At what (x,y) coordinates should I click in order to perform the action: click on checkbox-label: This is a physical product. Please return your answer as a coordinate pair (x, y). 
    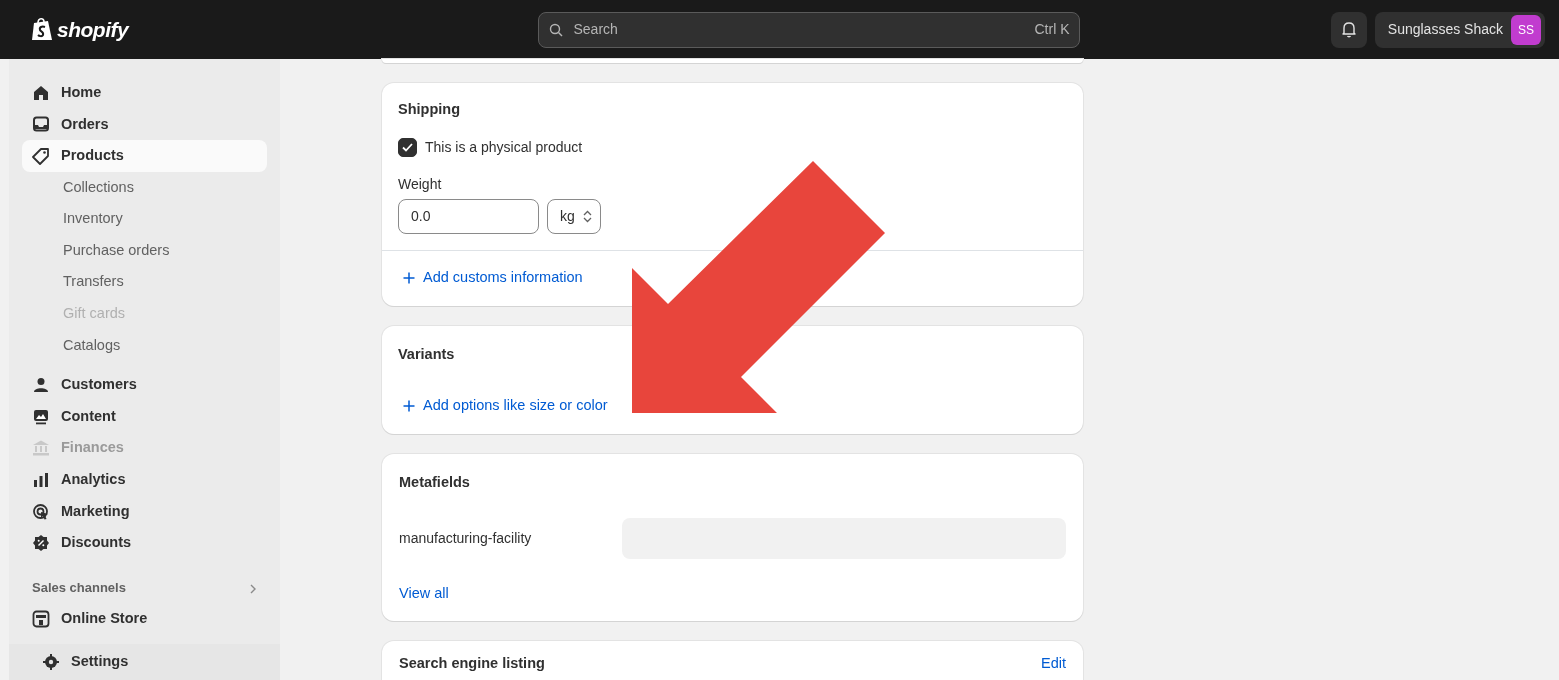
    Looking at the image, I should click on (504, 147).